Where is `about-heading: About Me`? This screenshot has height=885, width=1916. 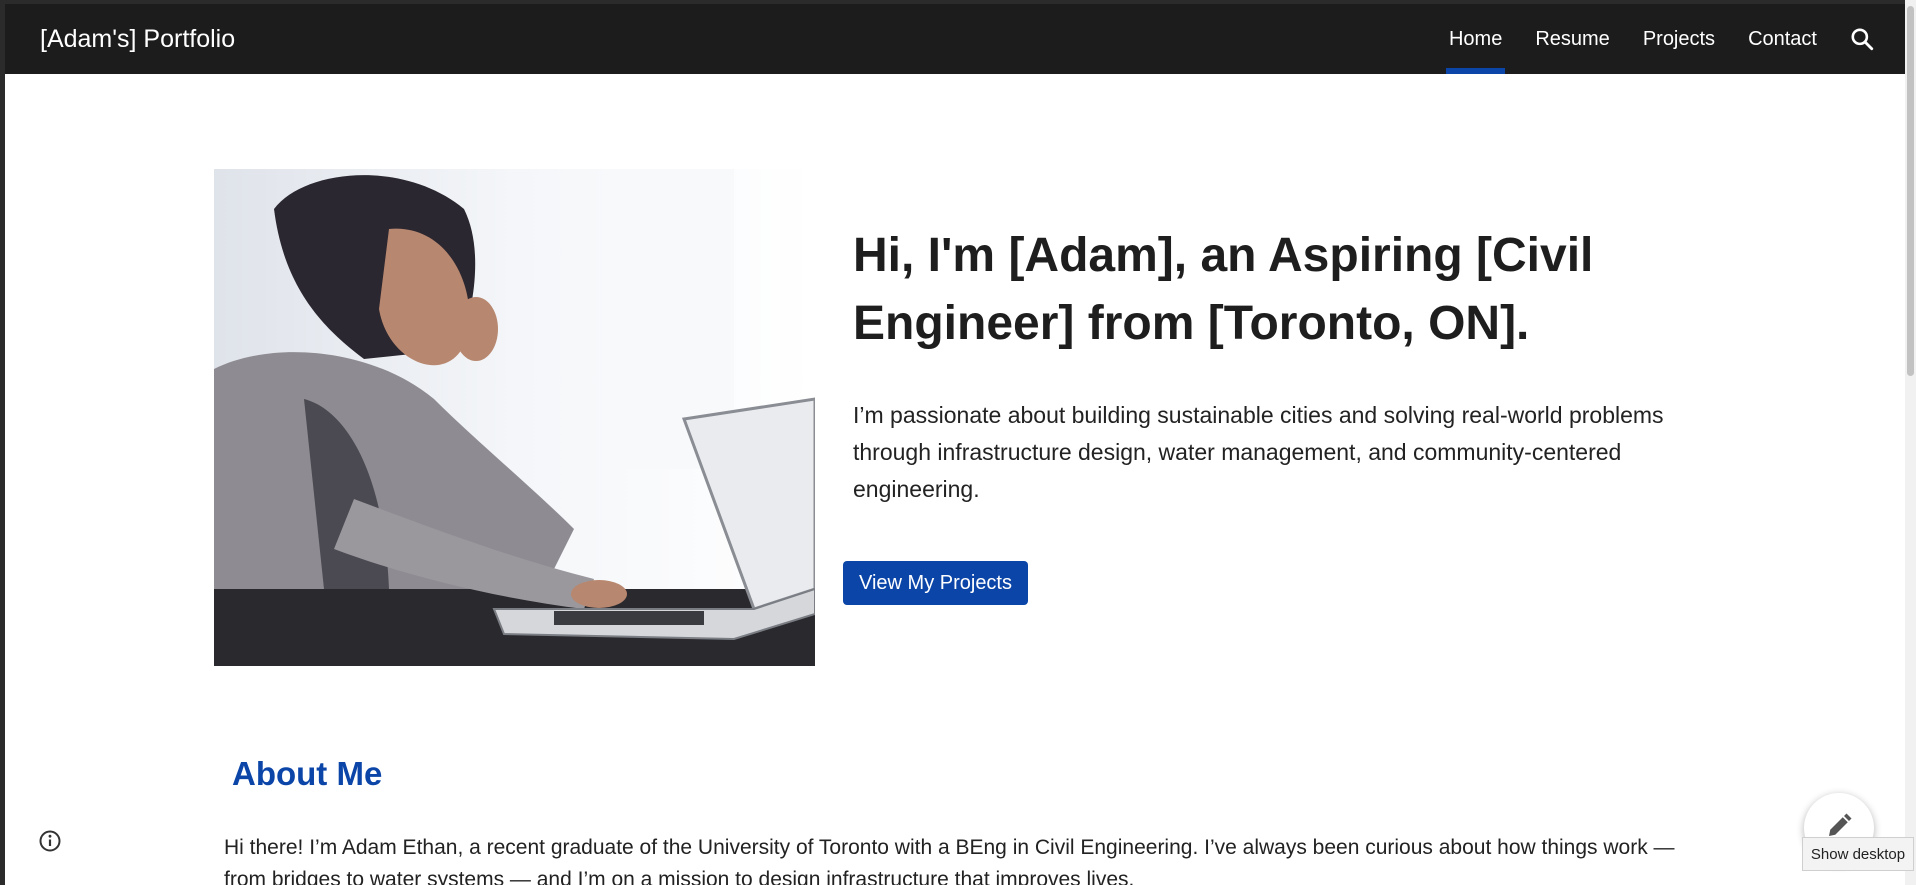 about-heading: About Me is located at coordinates (307, 773).